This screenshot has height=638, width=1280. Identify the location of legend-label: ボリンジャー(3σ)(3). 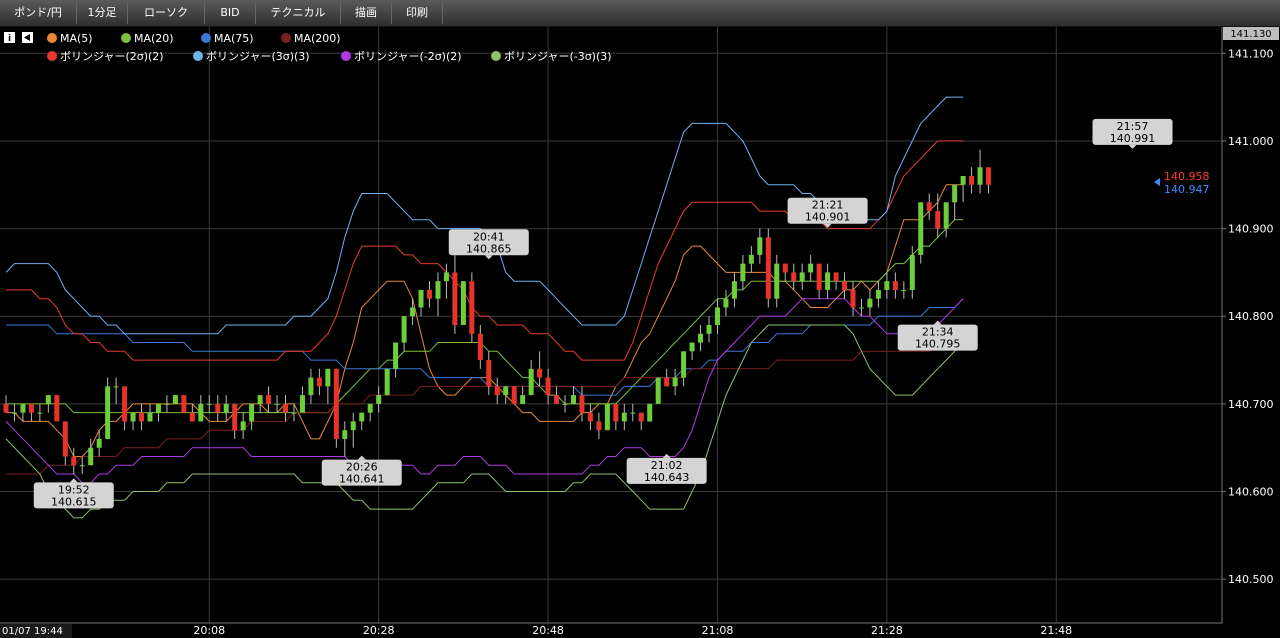
(258, 56).